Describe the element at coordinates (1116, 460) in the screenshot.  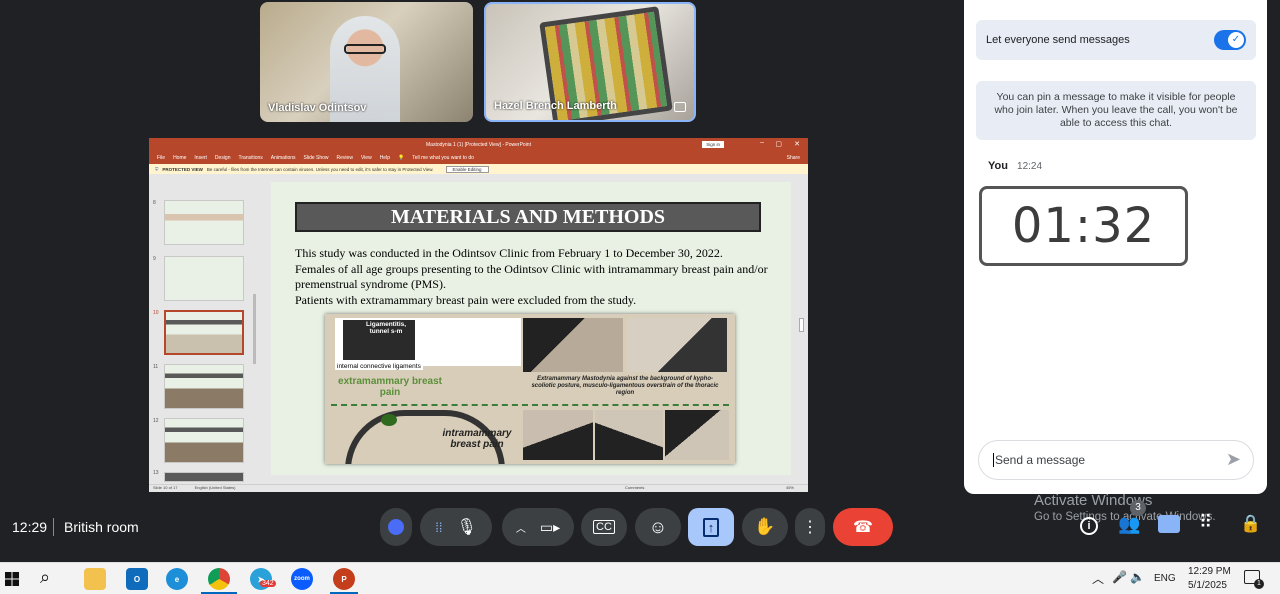
I see `message-input-box: Send a message ➤` at that location.